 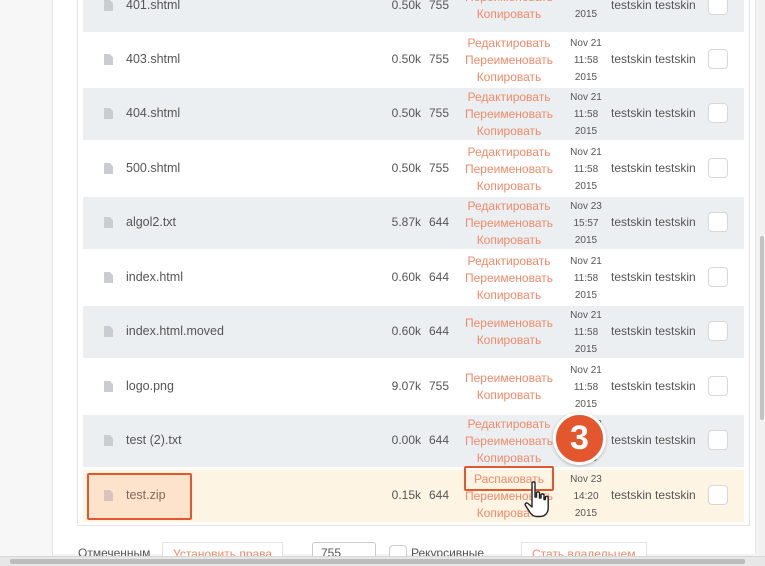 I want to click on vertical-scrollbar, so click(x=762, y=278).